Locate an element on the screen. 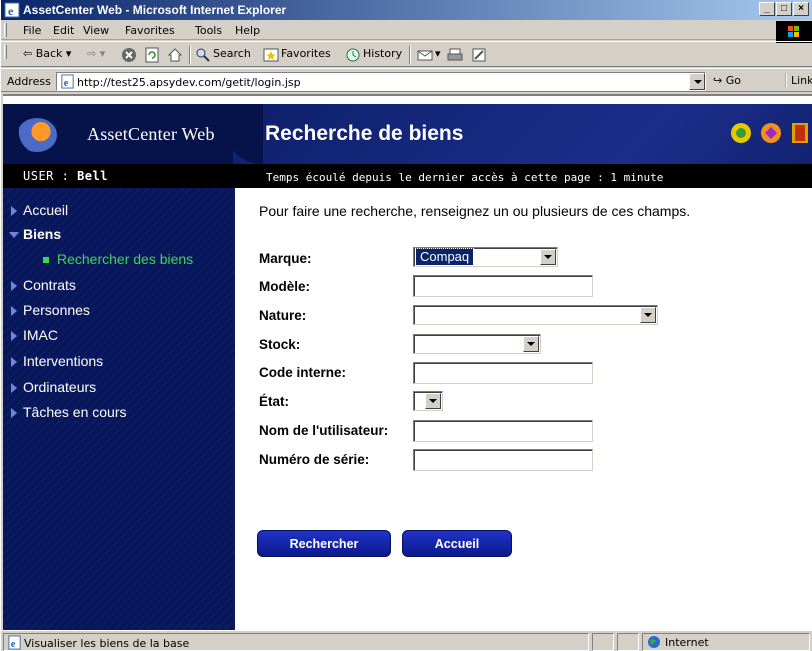 This screenshot has height=651, width=812. minimize-button: _ is located at coordinates (767, 9).